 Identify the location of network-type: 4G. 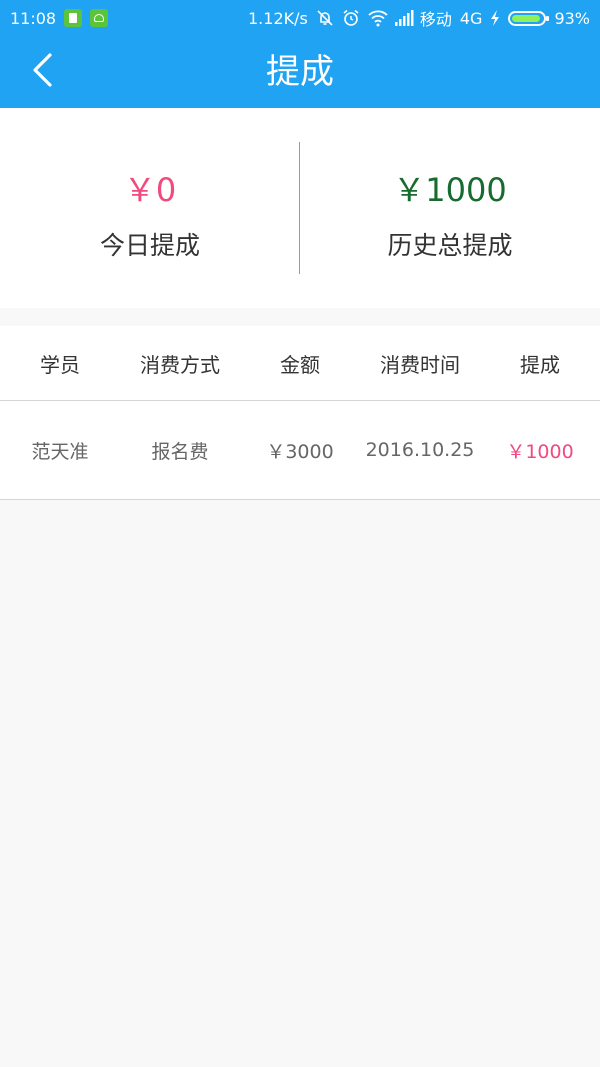
(471, 18).